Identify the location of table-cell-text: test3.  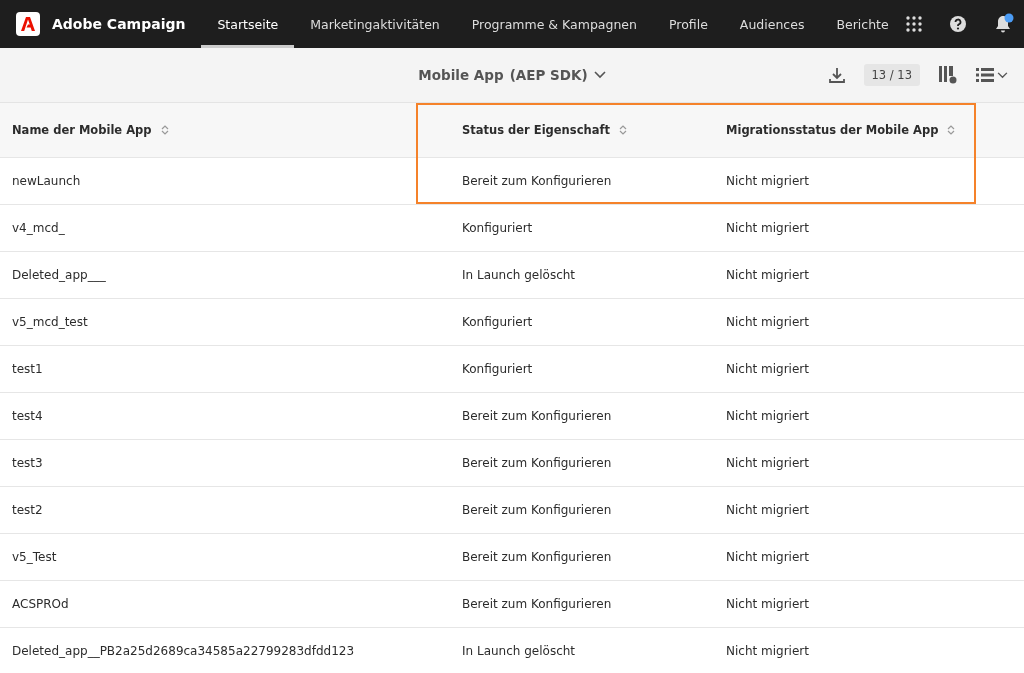
(27, 463).